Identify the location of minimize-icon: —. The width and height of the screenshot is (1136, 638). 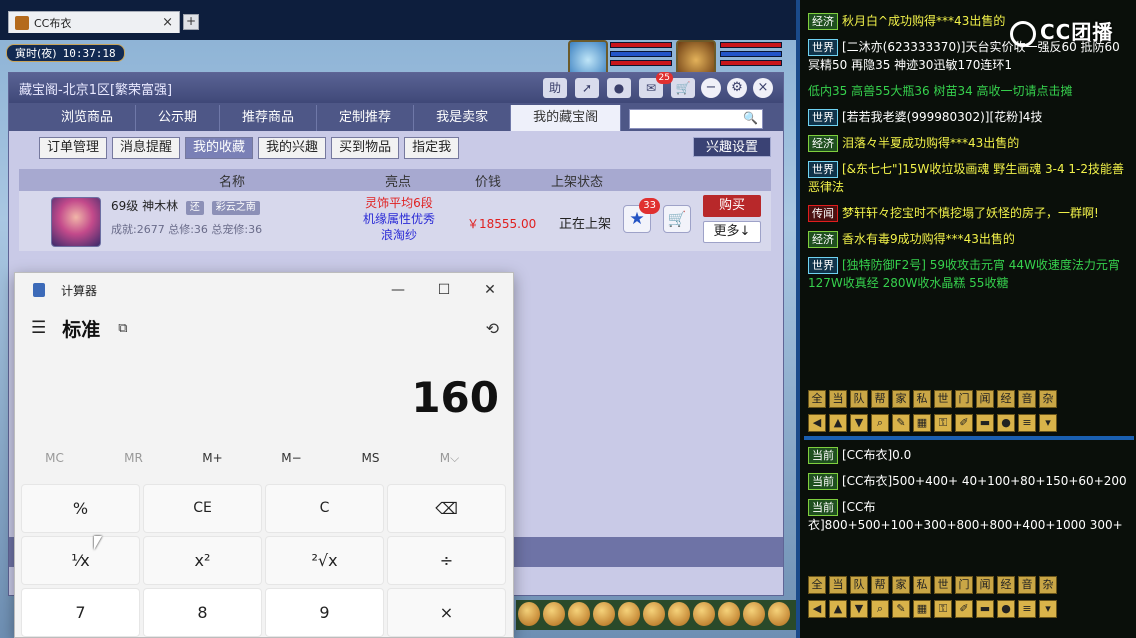
(398, 290).